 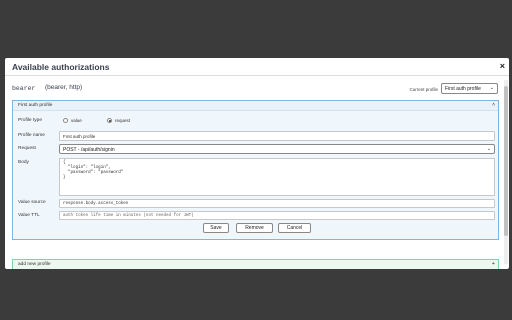 I want to click on value-source-label: Value source, so click(x=32, y=202).